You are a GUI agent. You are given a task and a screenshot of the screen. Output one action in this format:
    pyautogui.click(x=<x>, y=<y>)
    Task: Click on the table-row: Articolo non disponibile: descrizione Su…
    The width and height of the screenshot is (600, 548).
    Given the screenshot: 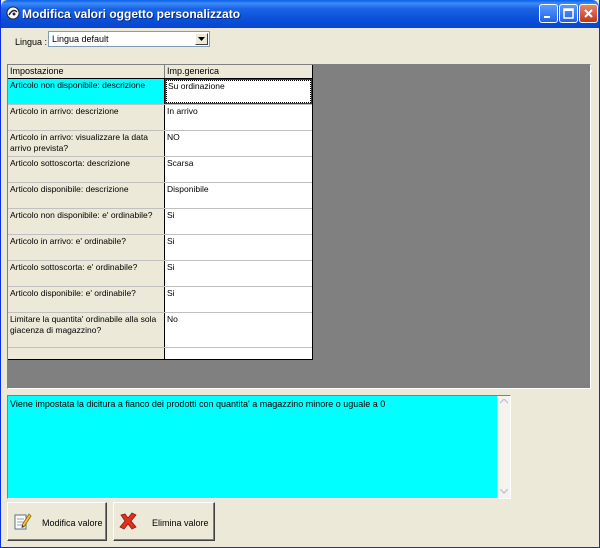 What is the action you would take?
    pyautogui.click(x=160, y=92)
    